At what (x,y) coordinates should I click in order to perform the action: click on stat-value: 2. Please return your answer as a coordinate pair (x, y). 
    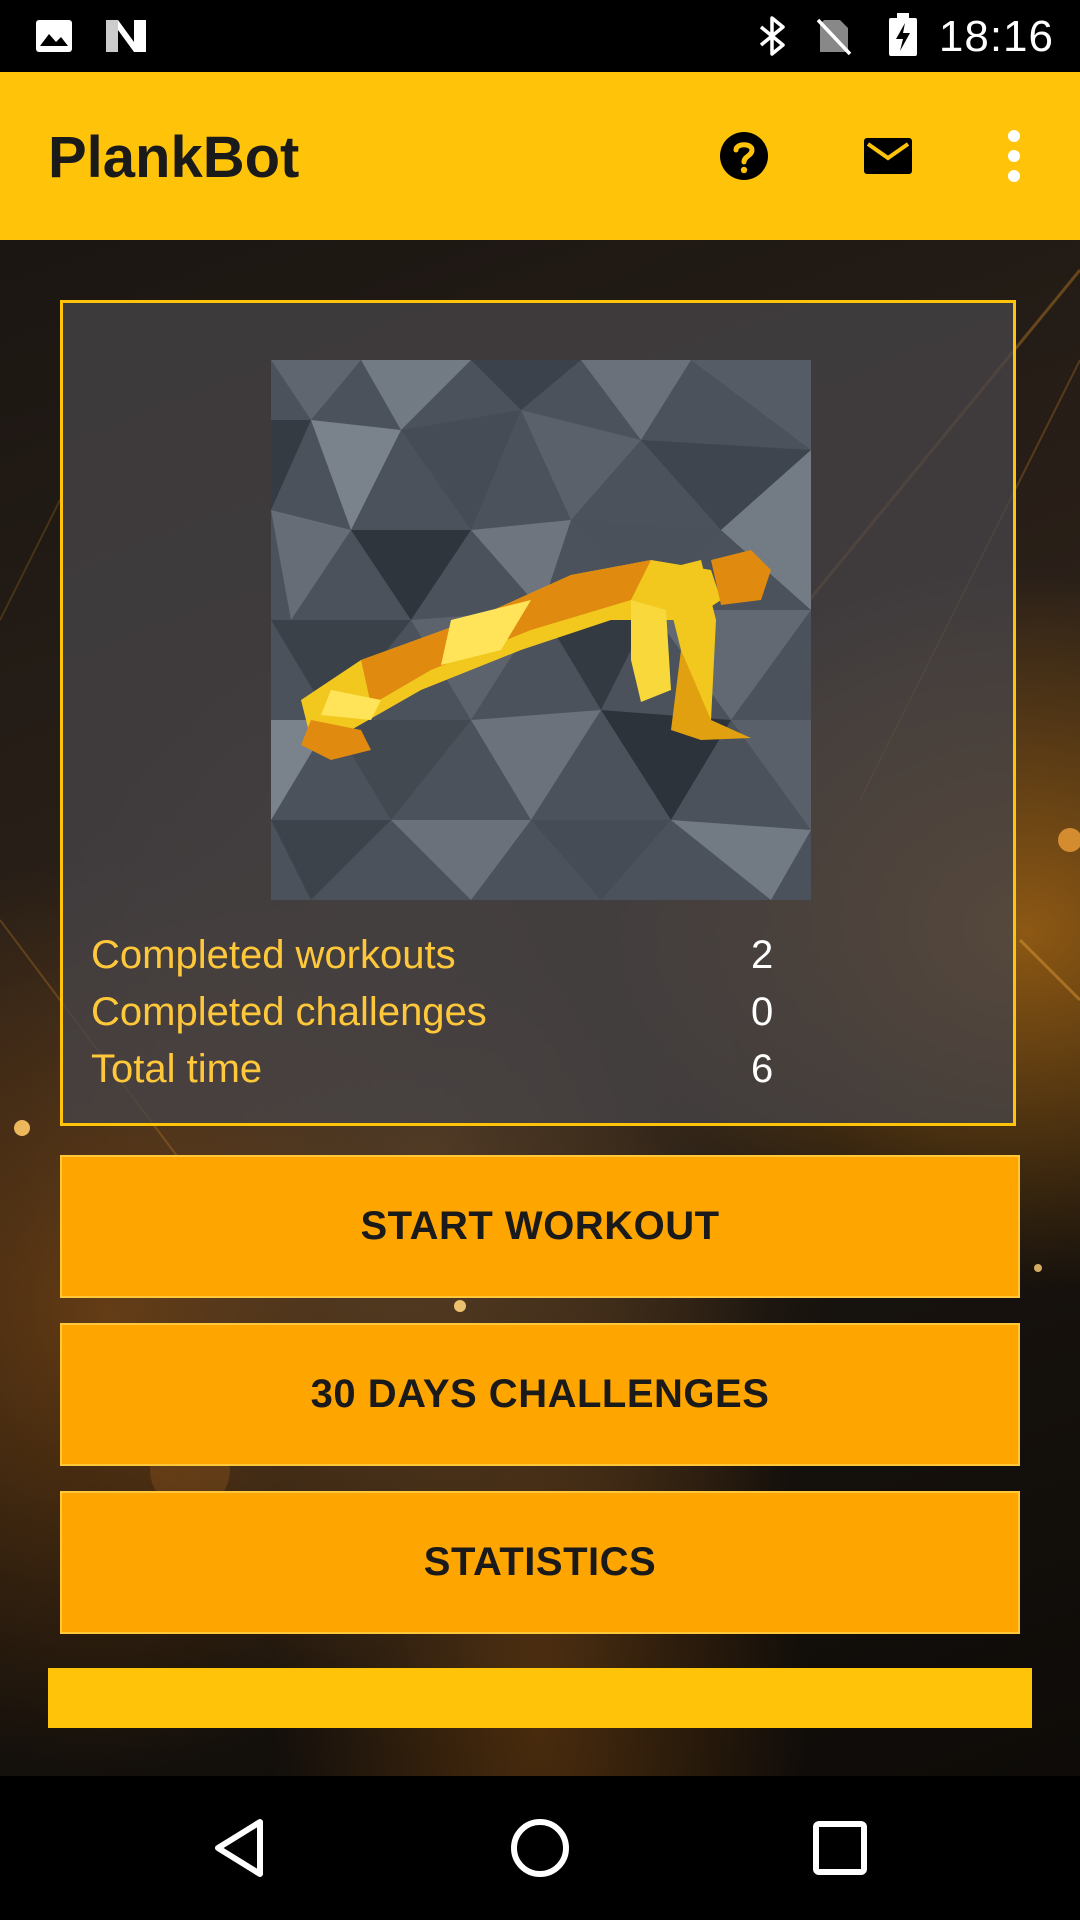
    Looking at the image, I should click on (762, 955).